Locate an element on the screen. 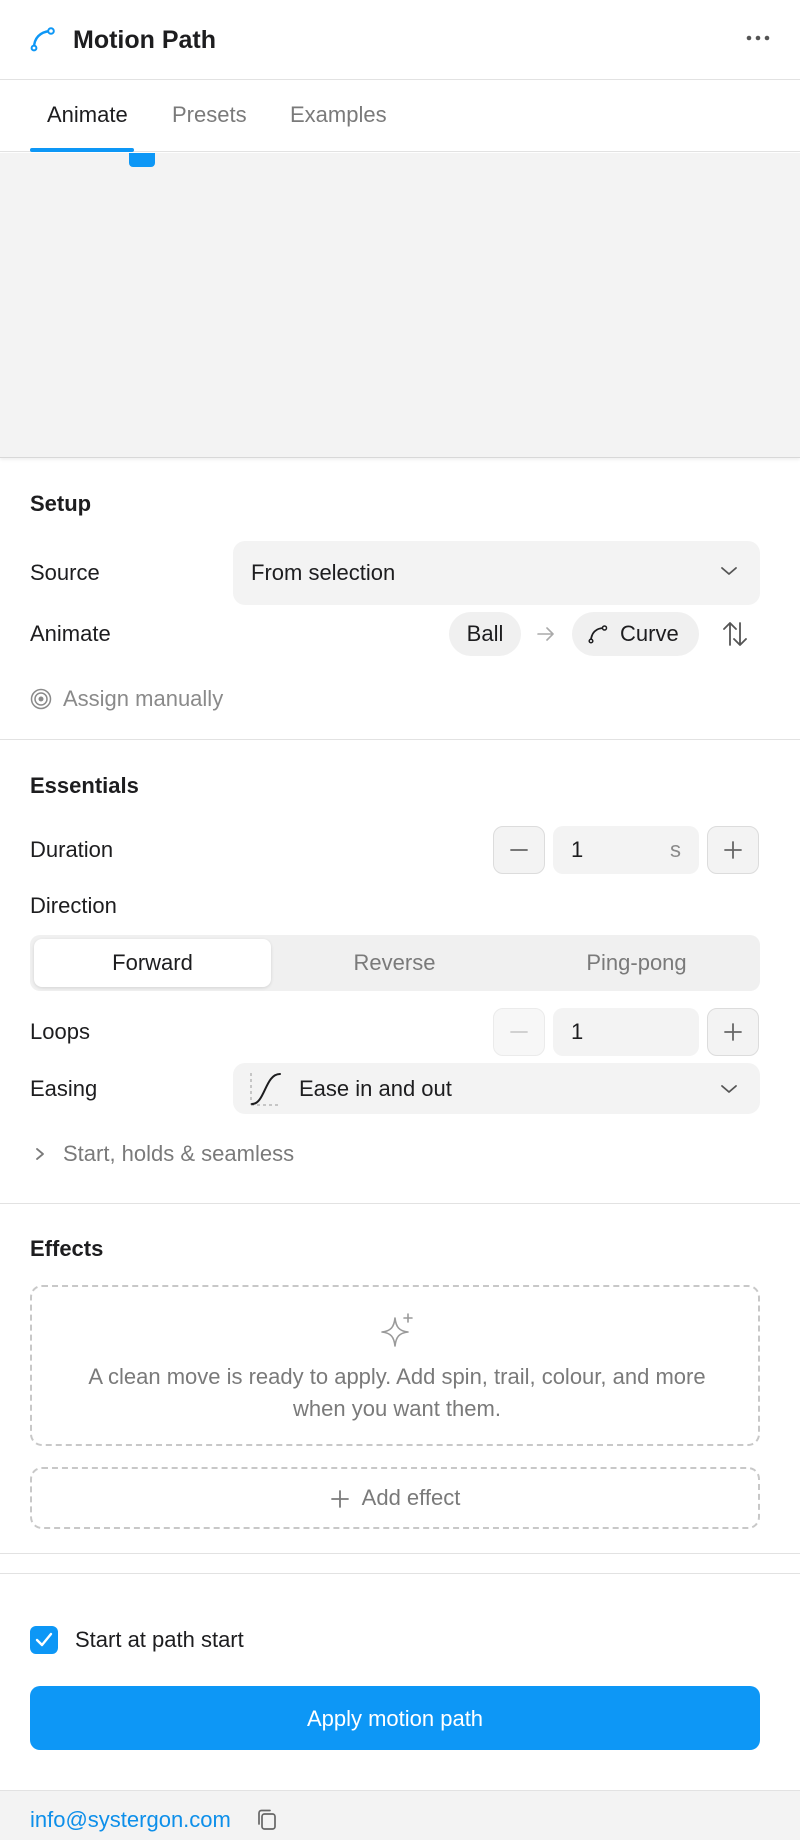 The image size is (800, 1840). add-effect-label: Add effect is located at coordinates (411, 1497).